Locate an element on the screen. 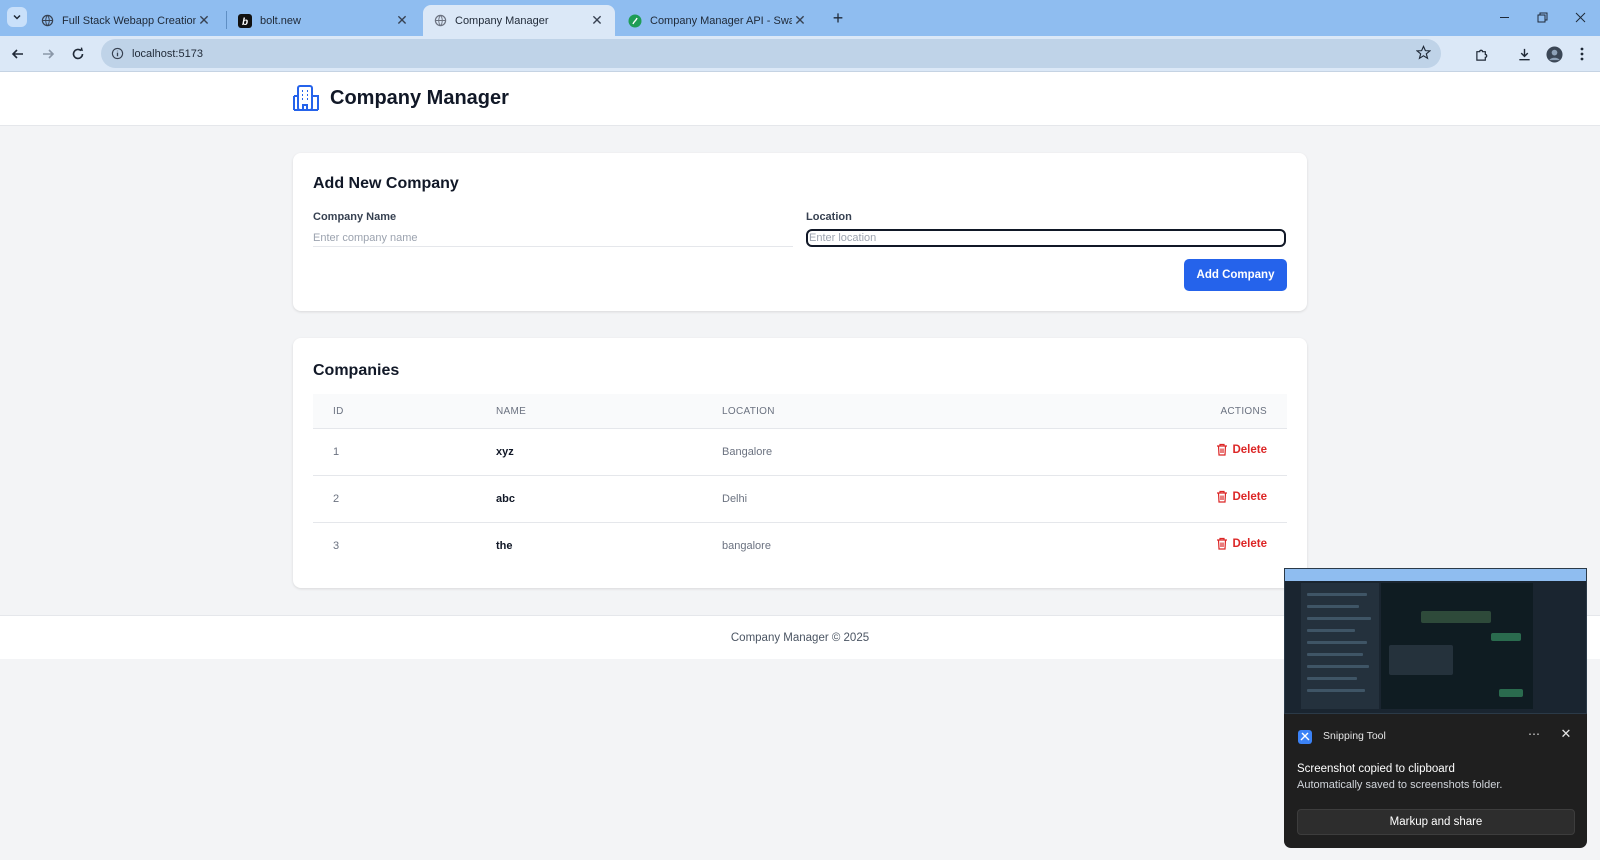  arrow-right-icon is located at coordinates (49, 54).